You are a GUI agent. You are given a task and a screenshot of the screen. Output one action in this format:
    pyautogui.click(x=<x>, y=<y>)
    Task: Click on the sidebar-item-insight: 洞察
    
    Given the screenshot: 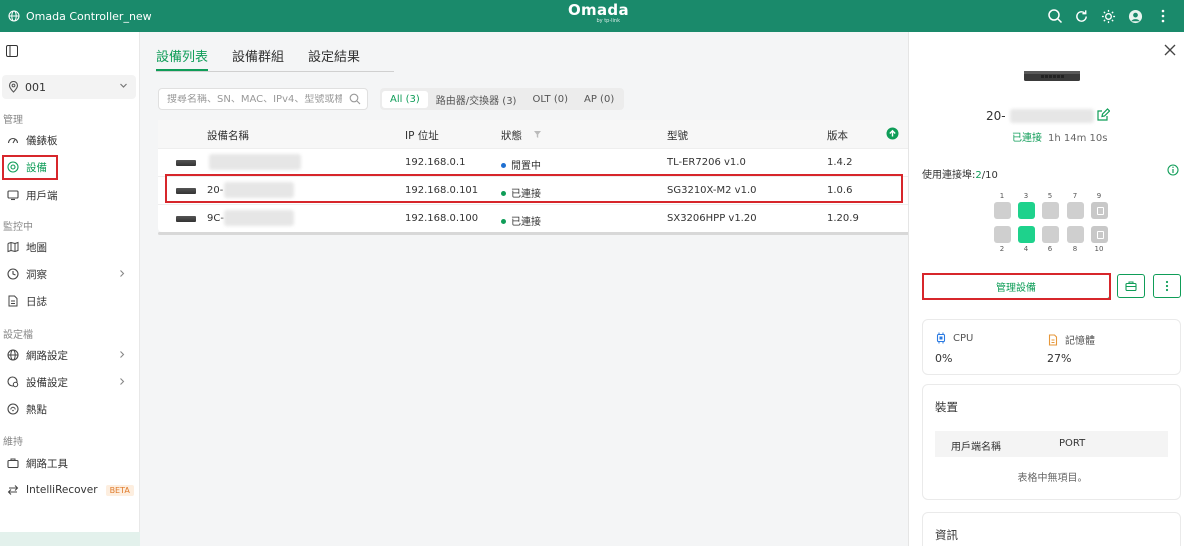 What is the action you would take?
    pyautogui.click(x=69, y=274)
    